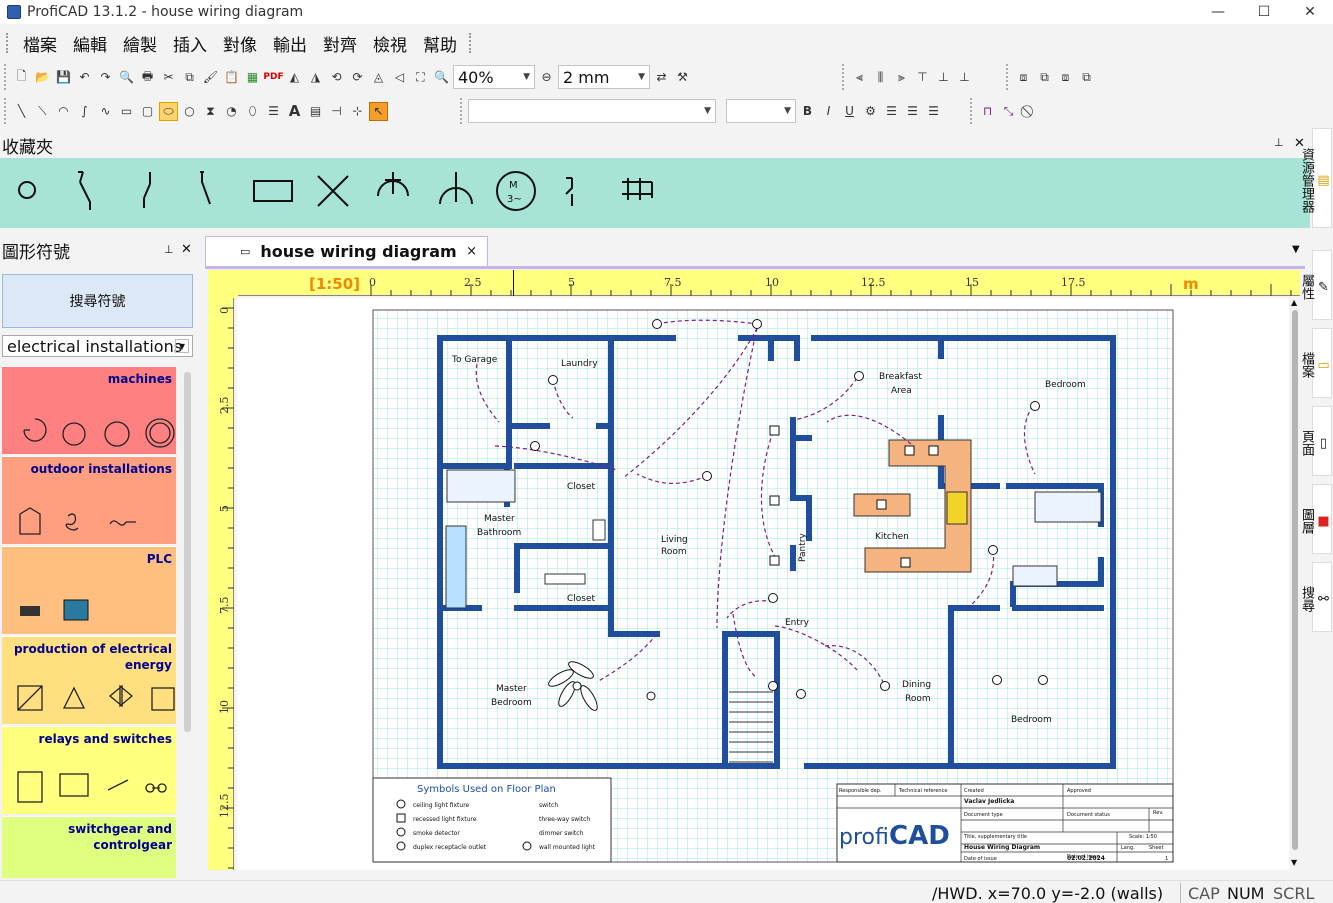 This screenshot has height=903, width=1333. I want to click on menu-edit: 編輯, so click(90, 43).